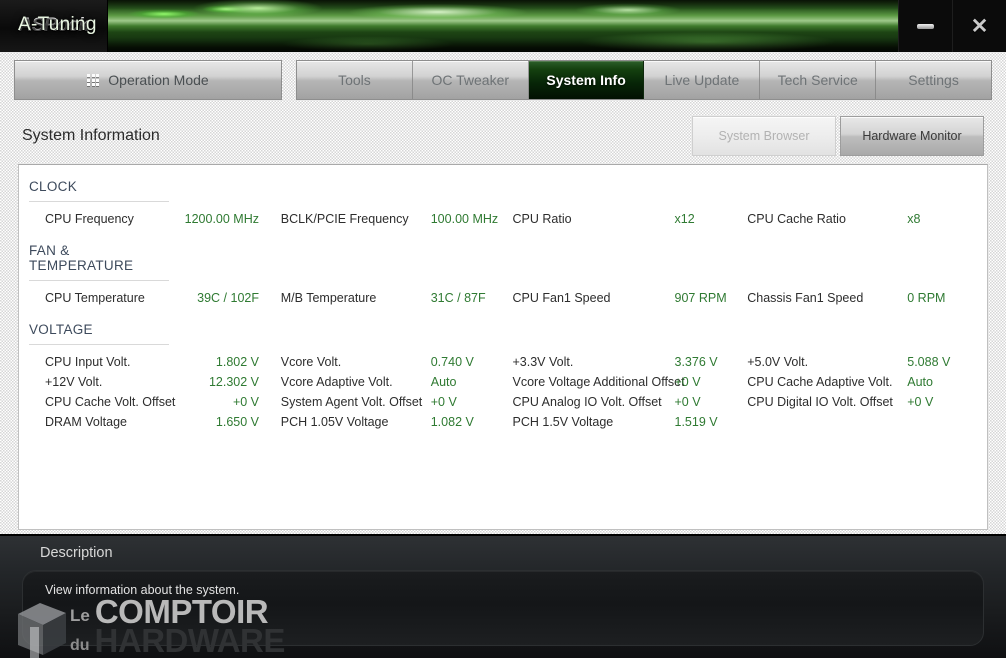 The image size is (1006, 658). What do you see at coordinates (586, 80) in the screenshot?
I see `tab-system-info: System Info` at bounding box center [586, 80].